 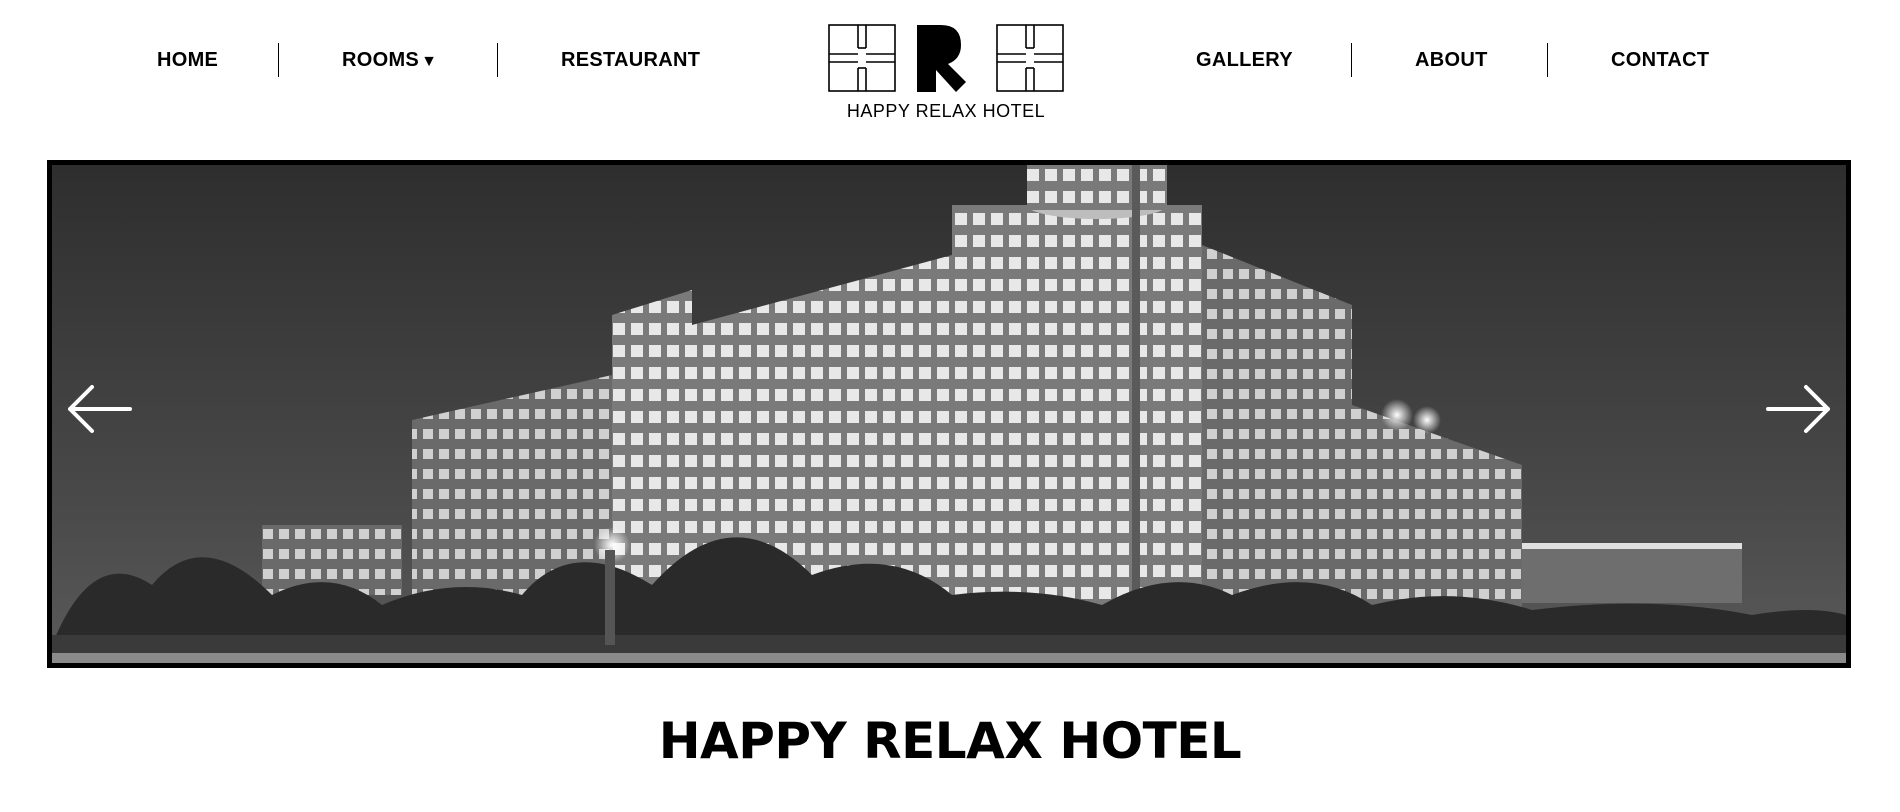 I want to click on nav-about-link: ABOUT, so click(x=1451, y=60).